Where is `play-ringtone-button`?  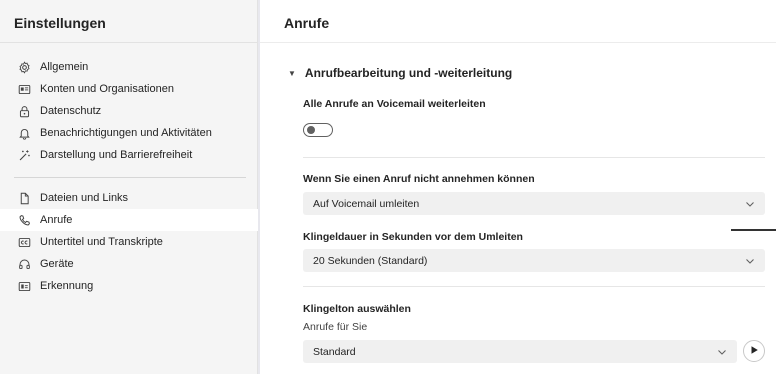
play-ringtone-button is located at coordinates (754, 351).